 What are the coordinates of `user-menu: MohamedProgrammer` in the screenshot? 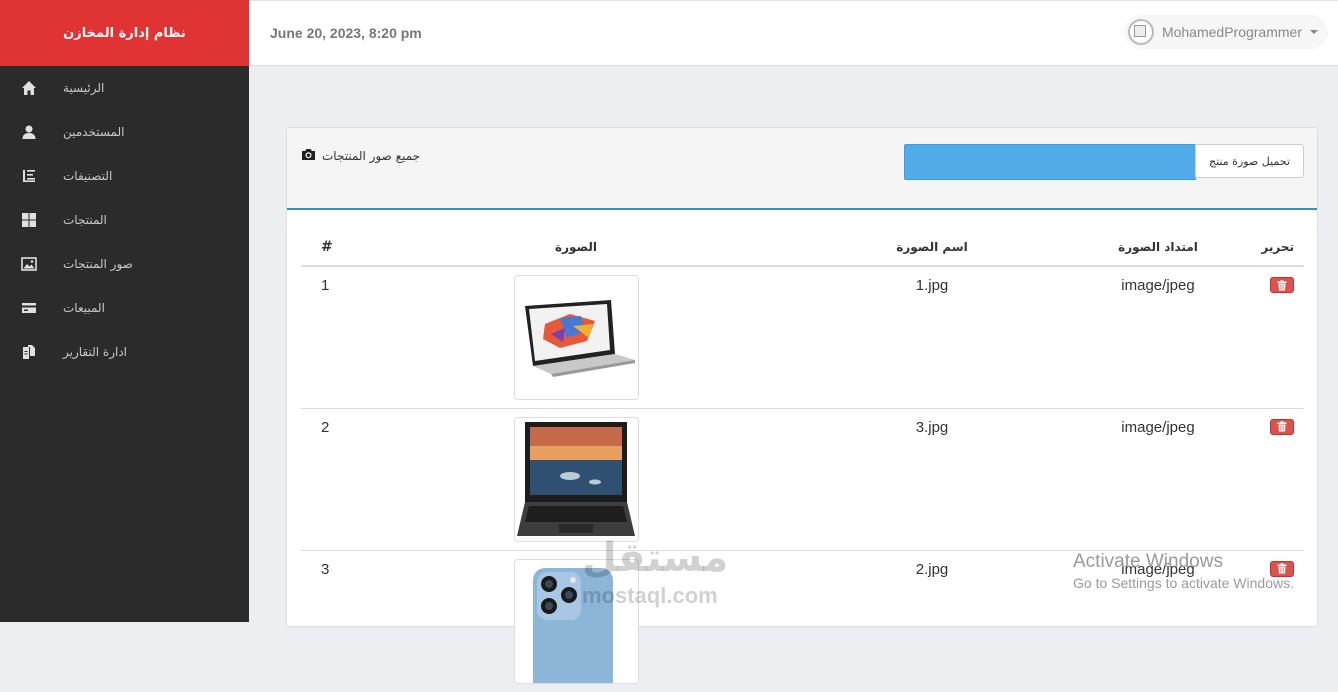 It's located at (1225, 32).